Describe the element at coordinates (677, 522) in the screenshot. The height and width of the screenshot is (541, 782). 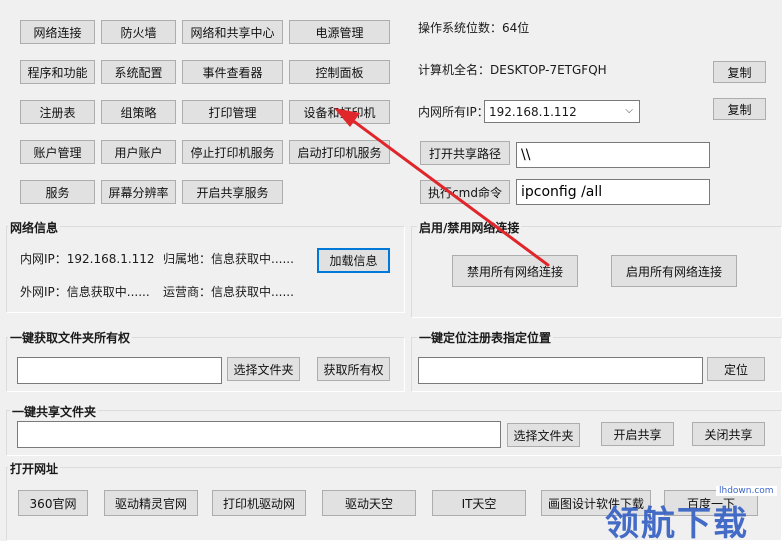
I see `watermark-brand: 领航下载` at that location.